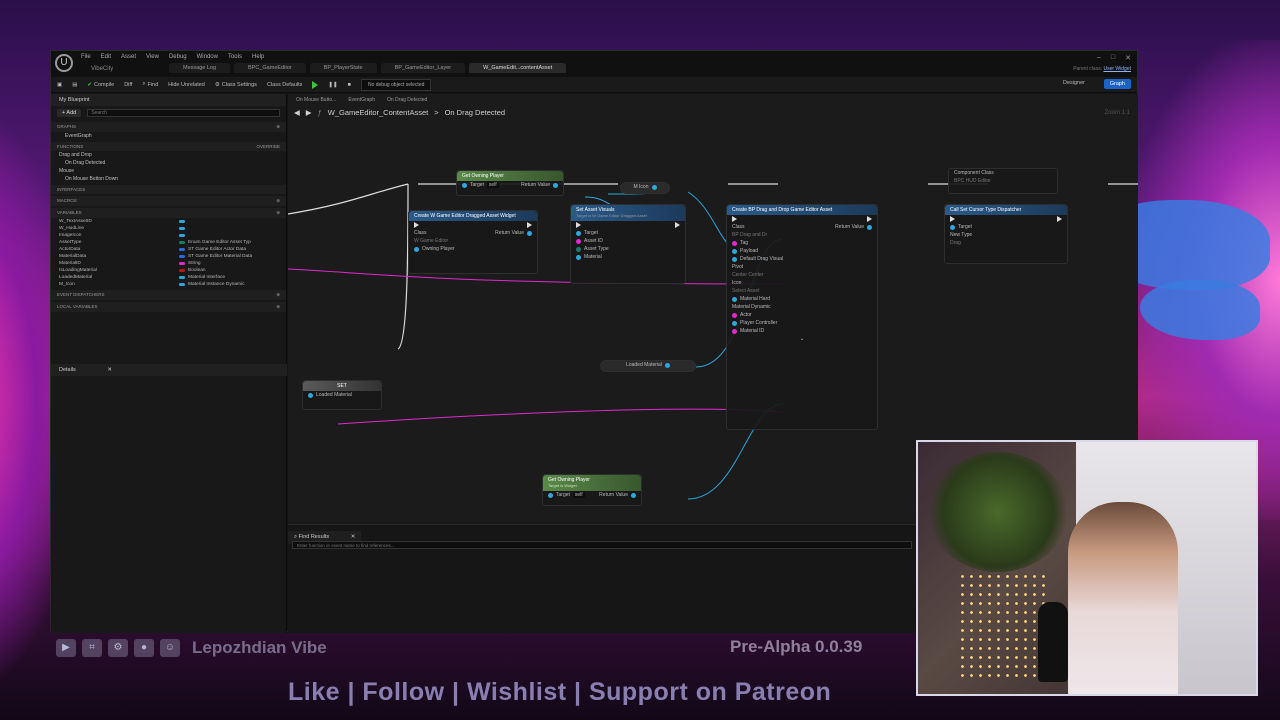 The height and width of the screenshot is (720, 1280). Describe the element at coordinates (1003, 173) in the screenshot. I see `node-pin: Component Class` at that location.